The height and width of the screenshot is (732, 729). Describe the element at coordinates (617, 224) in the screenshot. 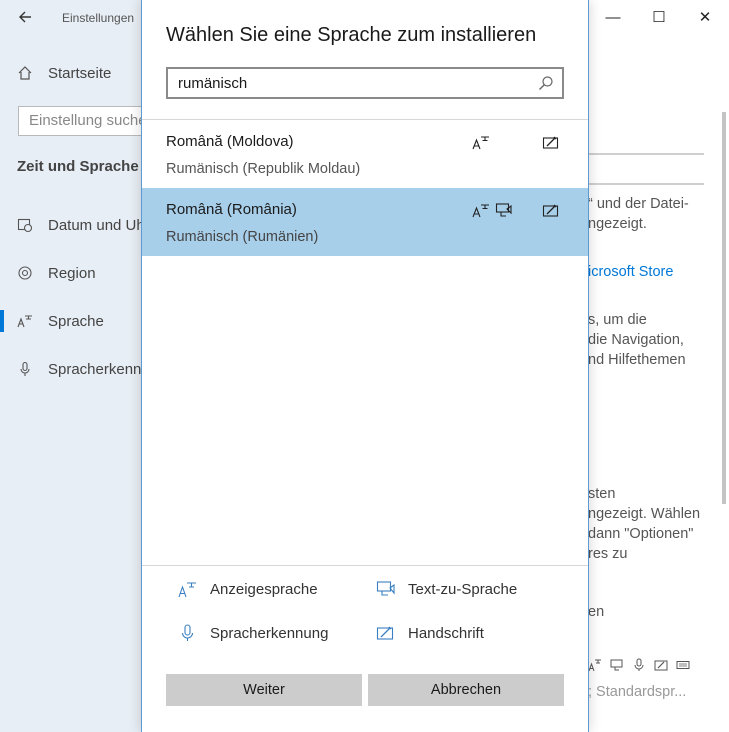

I see `body-text: ngezeigt.` at that location.